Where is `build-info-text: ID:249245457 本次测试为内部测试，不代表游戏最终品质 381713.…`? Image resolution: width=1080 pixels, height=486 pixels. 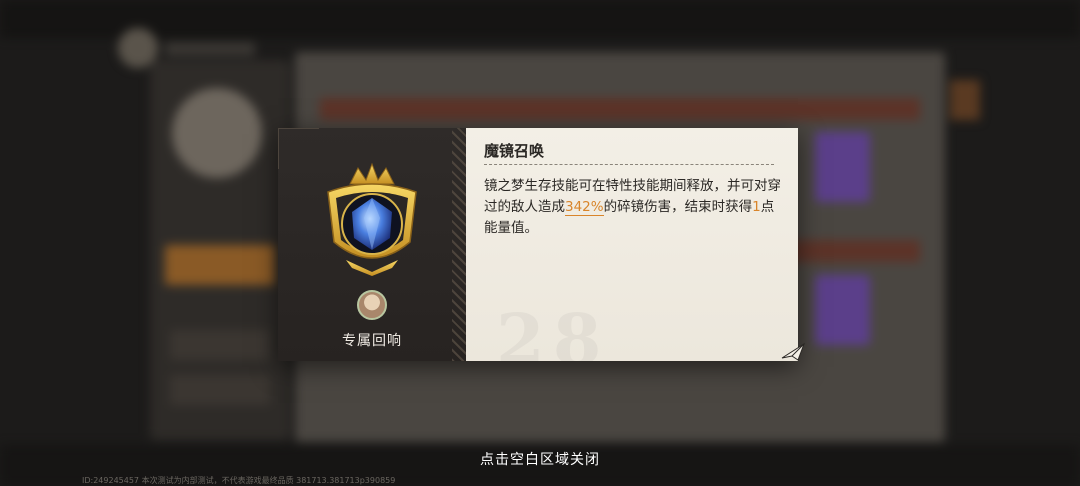
build-info-text: ID:249245457 本次测试为内部测试，不代表游戏最终品质 381713.… is located at coordinates (239, 480).